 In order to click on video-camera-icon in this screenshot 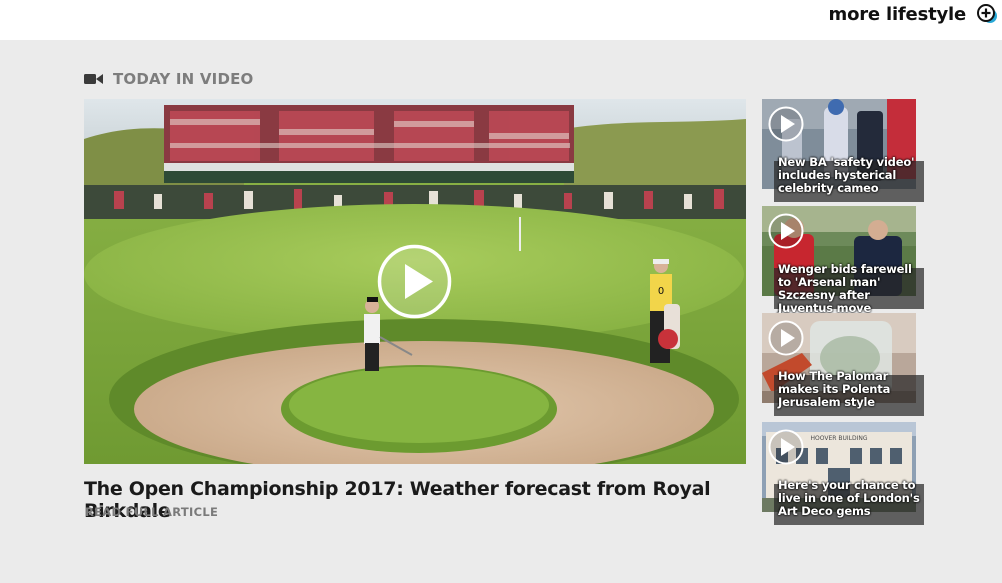, I will do `click(93, 79)`.